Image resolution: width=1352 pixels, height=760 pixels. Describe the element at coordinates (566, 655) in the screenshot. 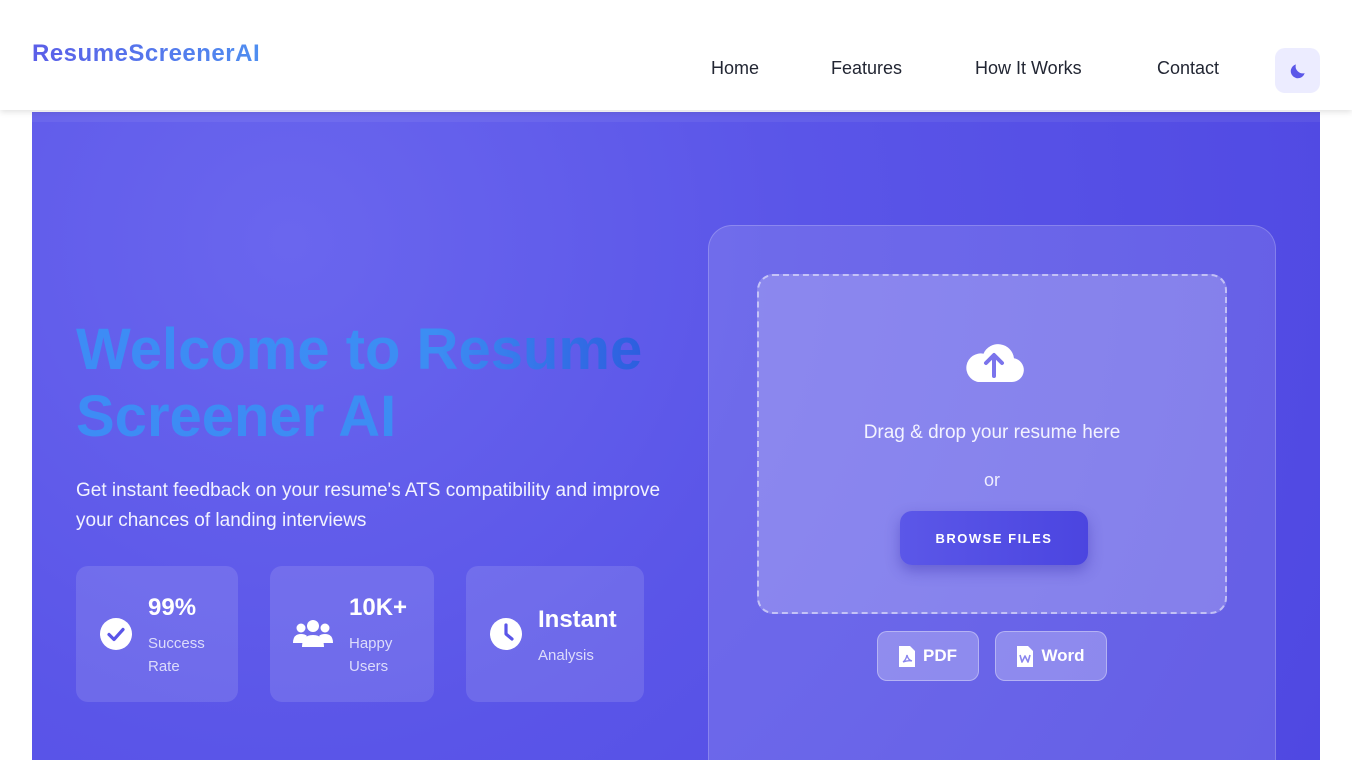

I see `stat-label: Analysis` at that location.